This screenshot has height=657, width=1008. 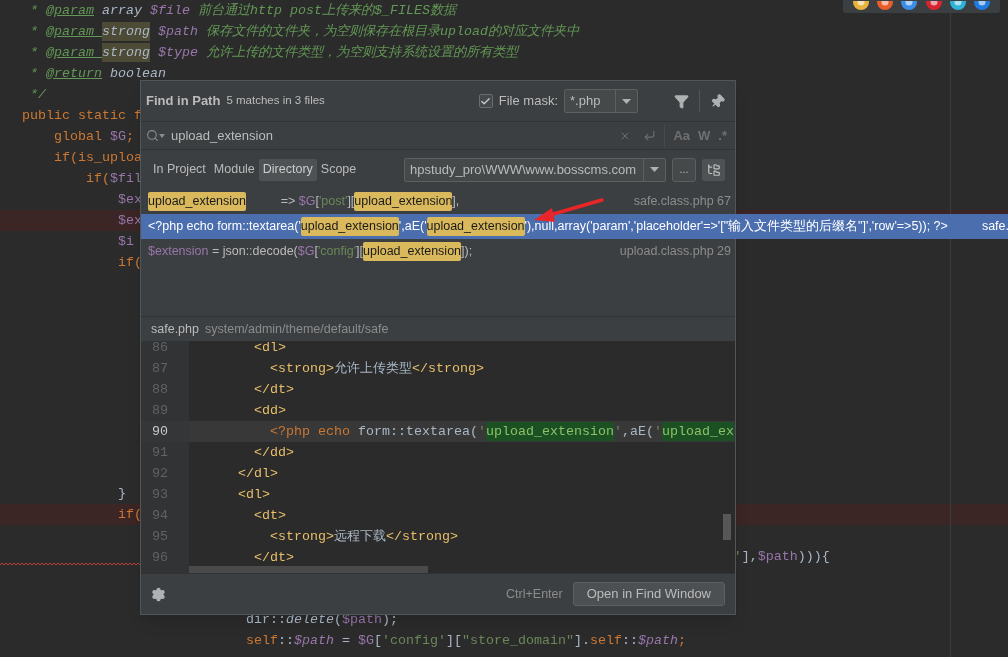 I want to click on code-text: delete, so click(x=309, y=619).